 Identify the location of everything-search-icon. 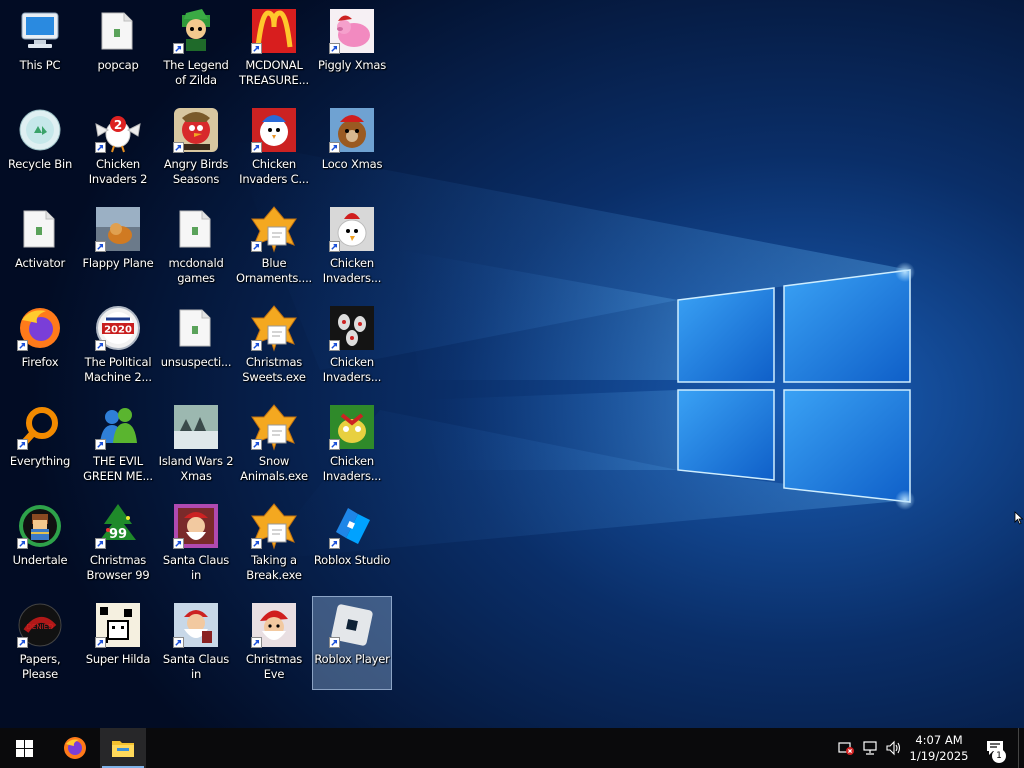
(40, 427).